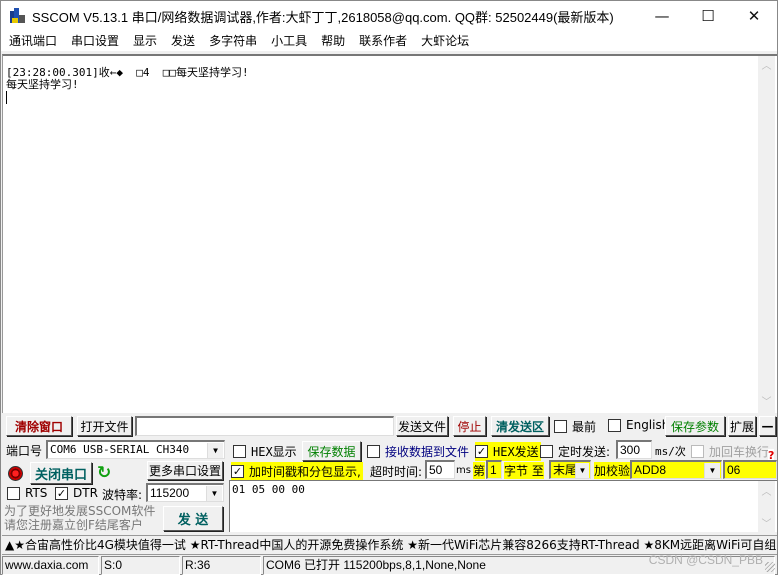 Image resolution: width=778 pixels, height=575 pixels. Describe the element at coordinates (33, 41) in the screenshot. I see `menu-comm-port: 通讯端口` at that location.